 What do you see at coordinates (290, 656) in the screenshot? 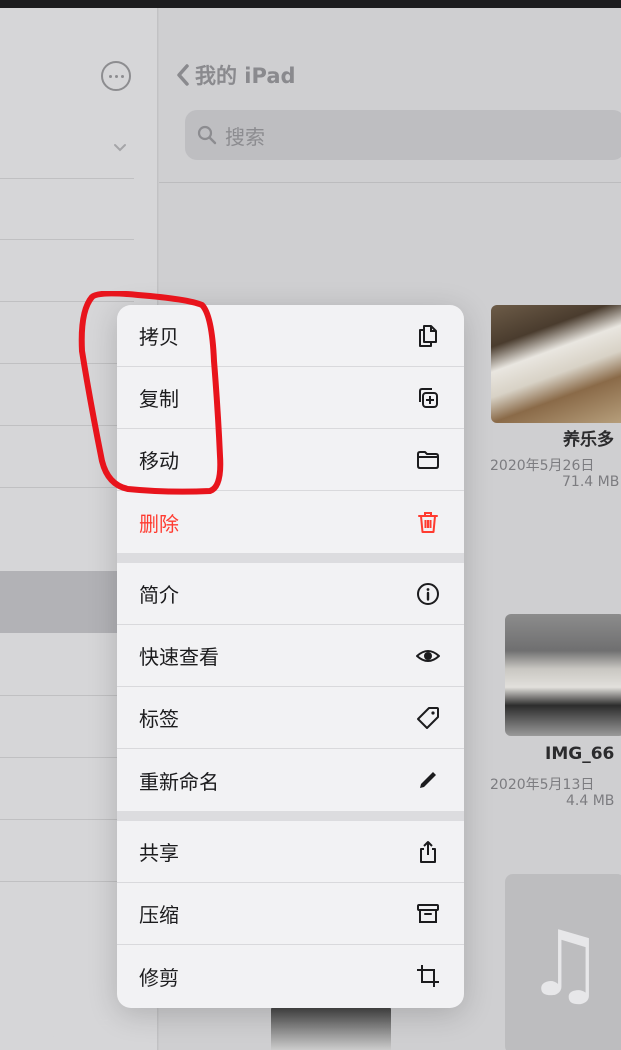
I see `menu-item-quick-look: 快速查看` at bounding box center [290, 656].